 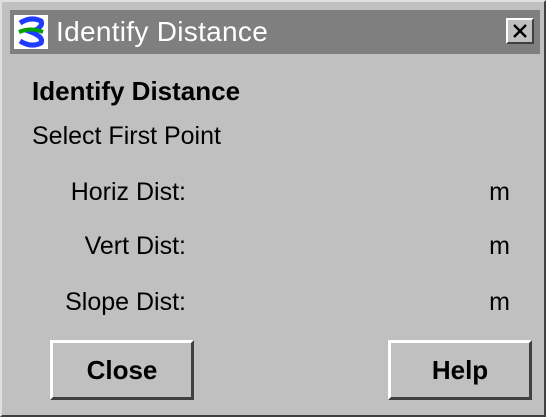 I want to click on close-window-button, so click(x=520, y=31).